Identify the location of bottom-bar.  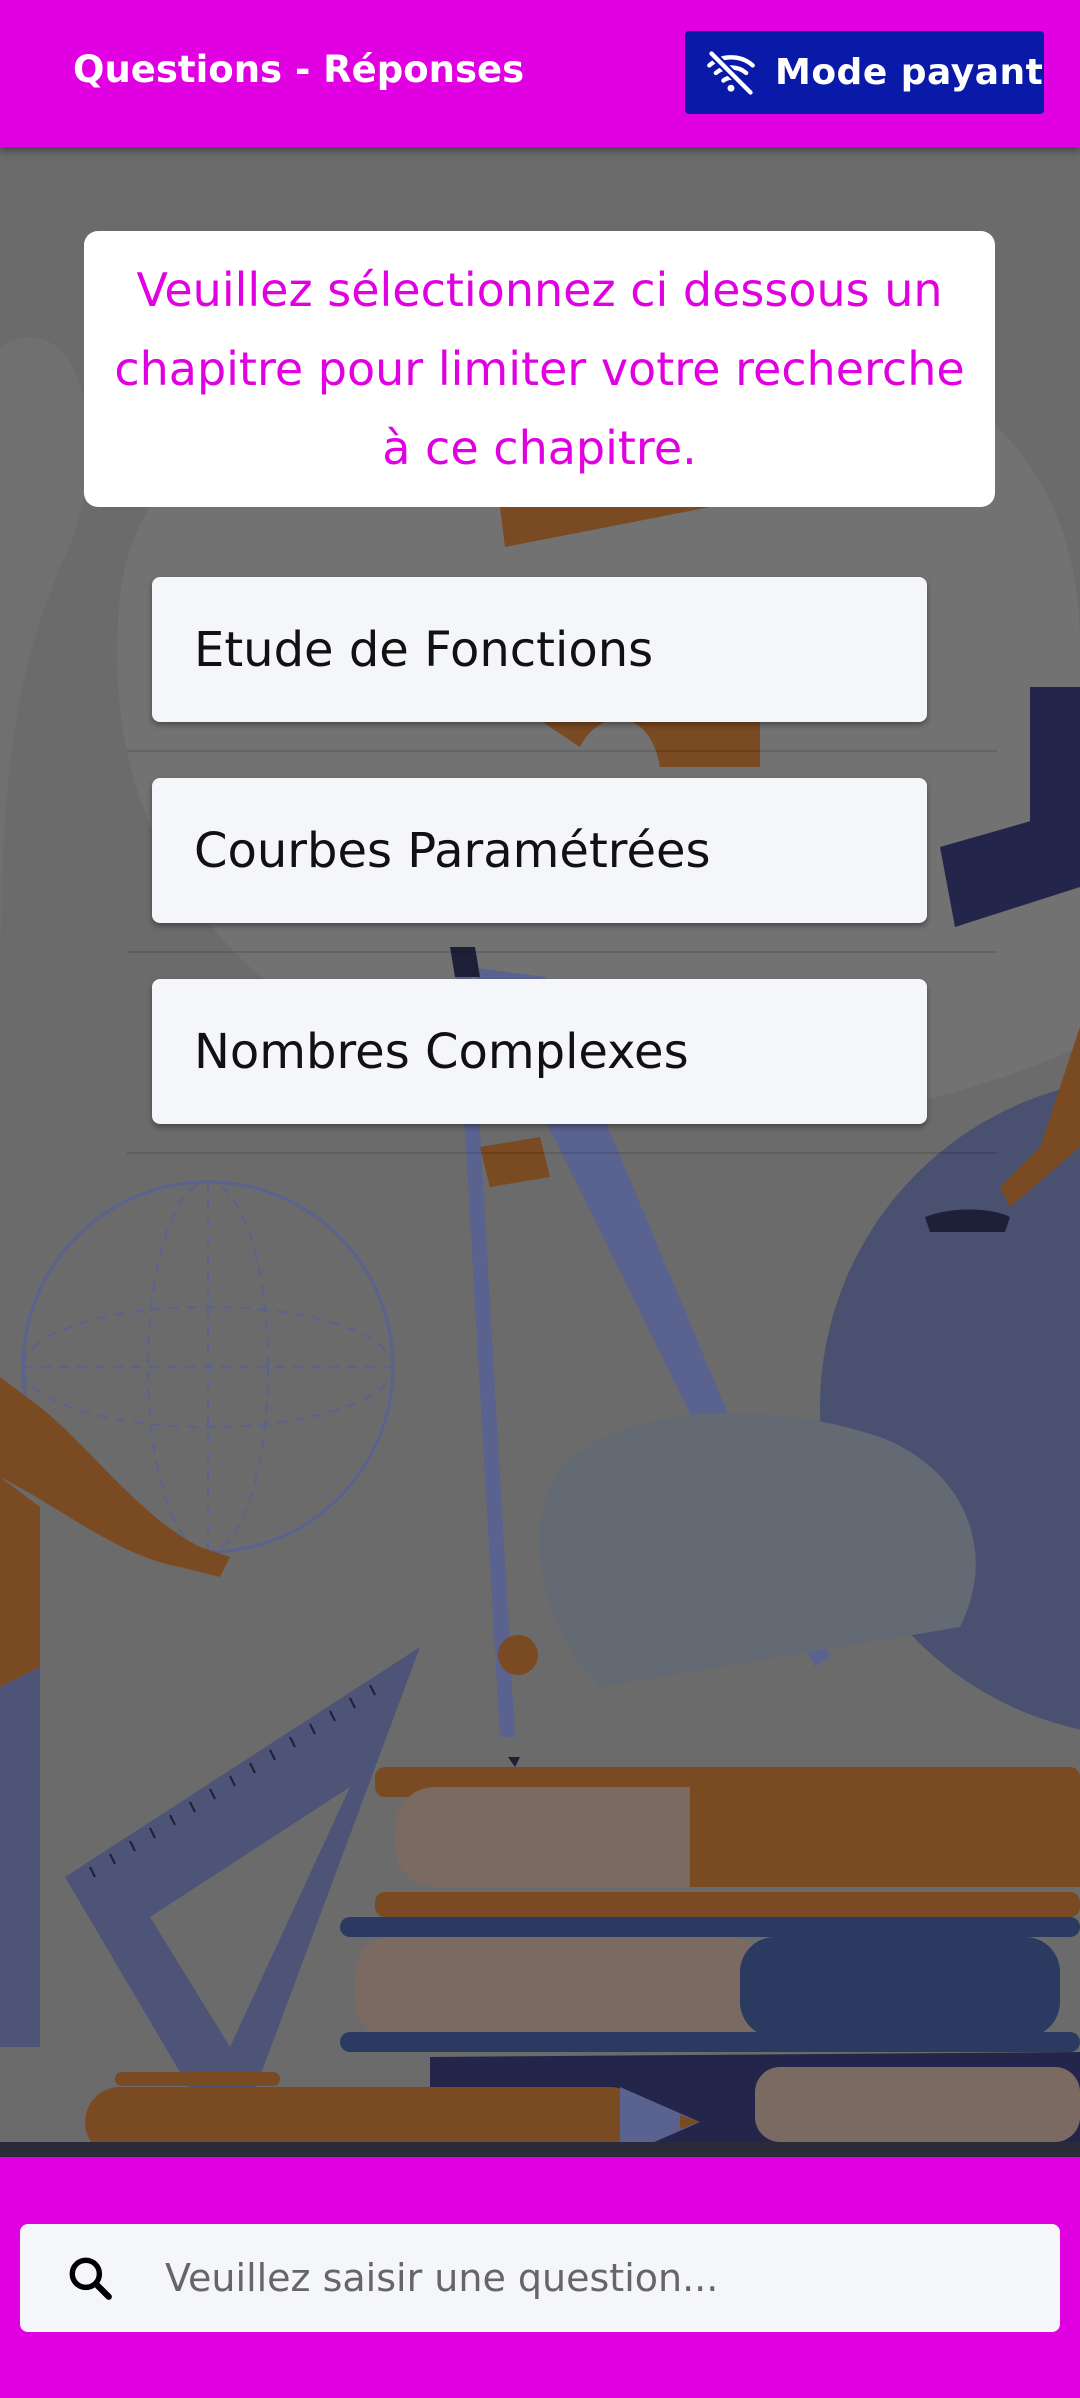
(540, 2277).